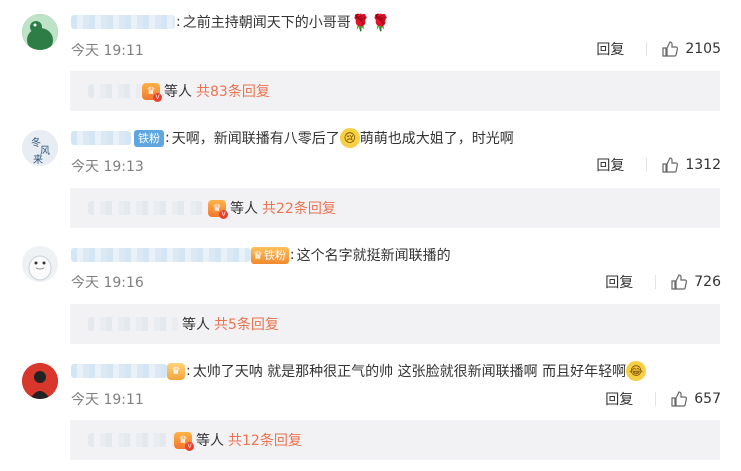 This screenshot has height=471, width=741. I want to click on vip-fan-badge: ♛ 铁粉, so click(270, 255).